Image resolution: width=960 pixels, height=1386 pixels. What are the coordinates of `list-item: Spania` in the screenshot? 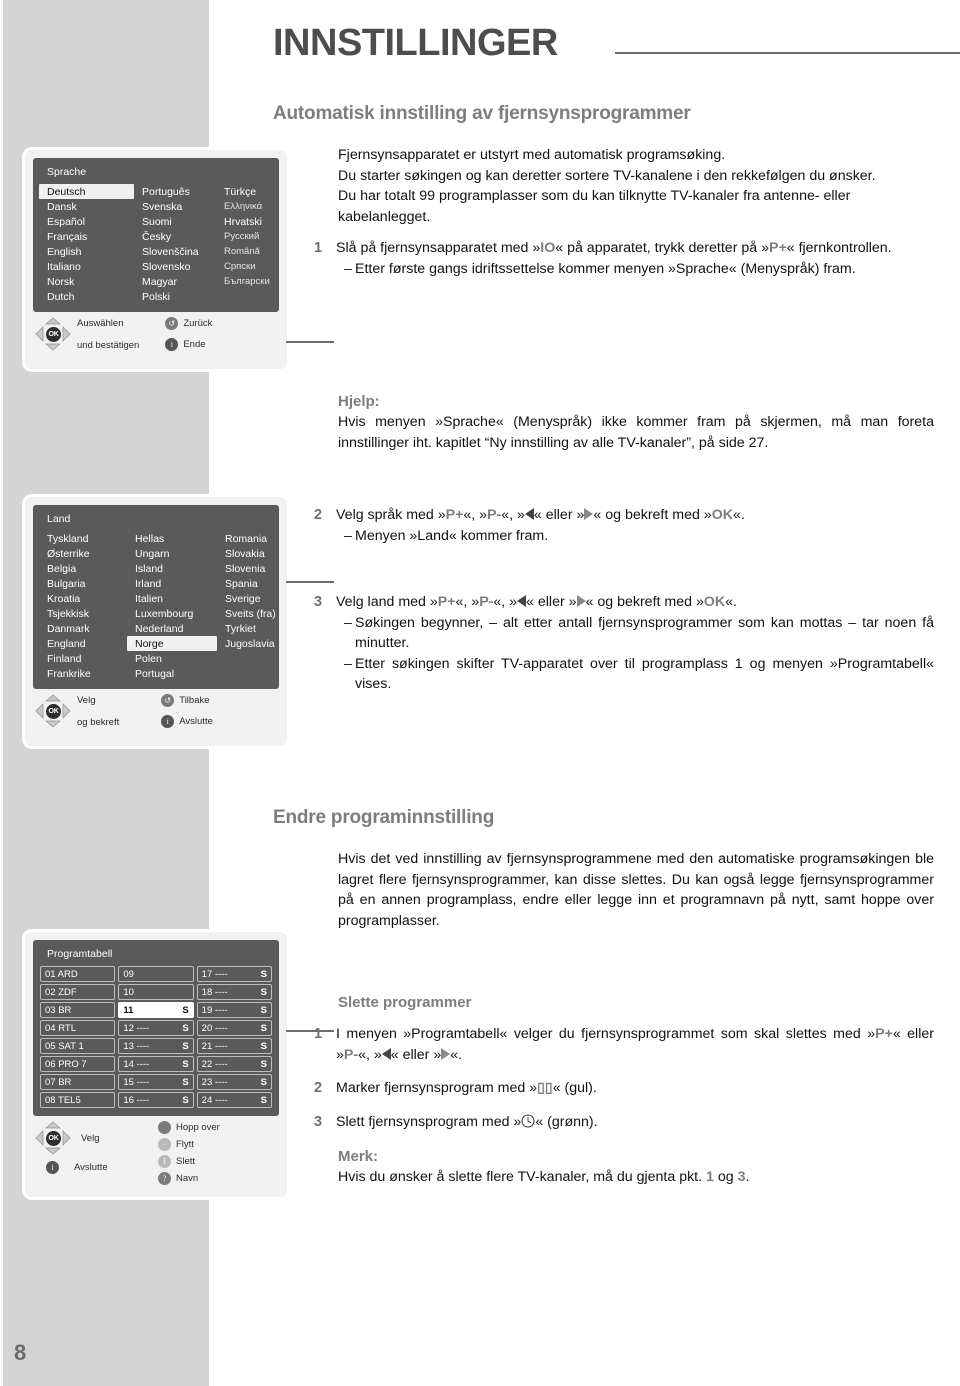 It's located at (246, 583).